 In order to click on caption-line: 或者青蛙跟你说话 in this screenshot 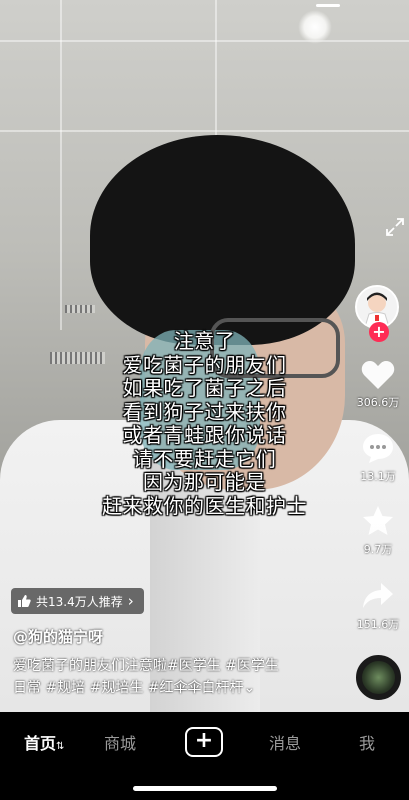, I will do `click(204, 435)`.